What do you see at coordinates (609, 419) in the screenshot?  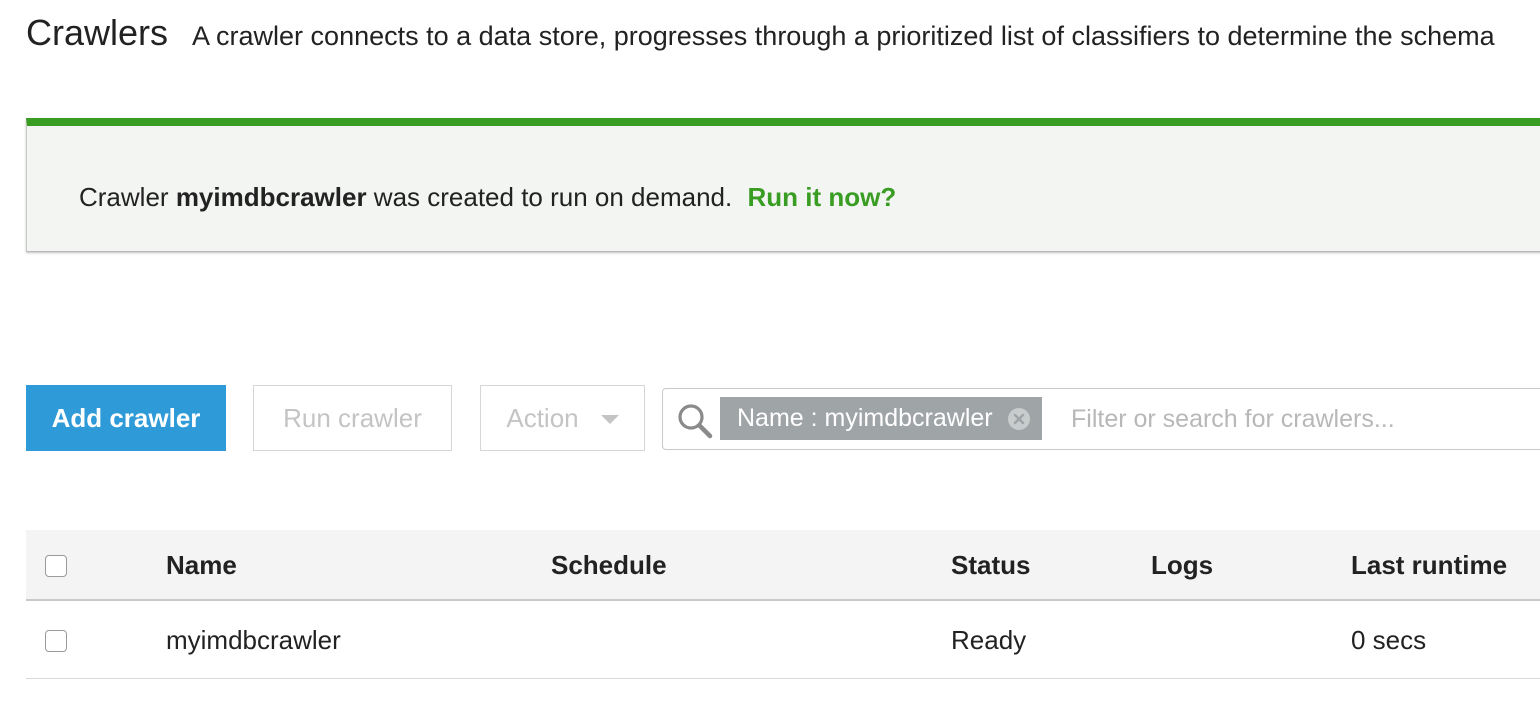 I see `caret-down-icon` at bounding box center [609, 419].